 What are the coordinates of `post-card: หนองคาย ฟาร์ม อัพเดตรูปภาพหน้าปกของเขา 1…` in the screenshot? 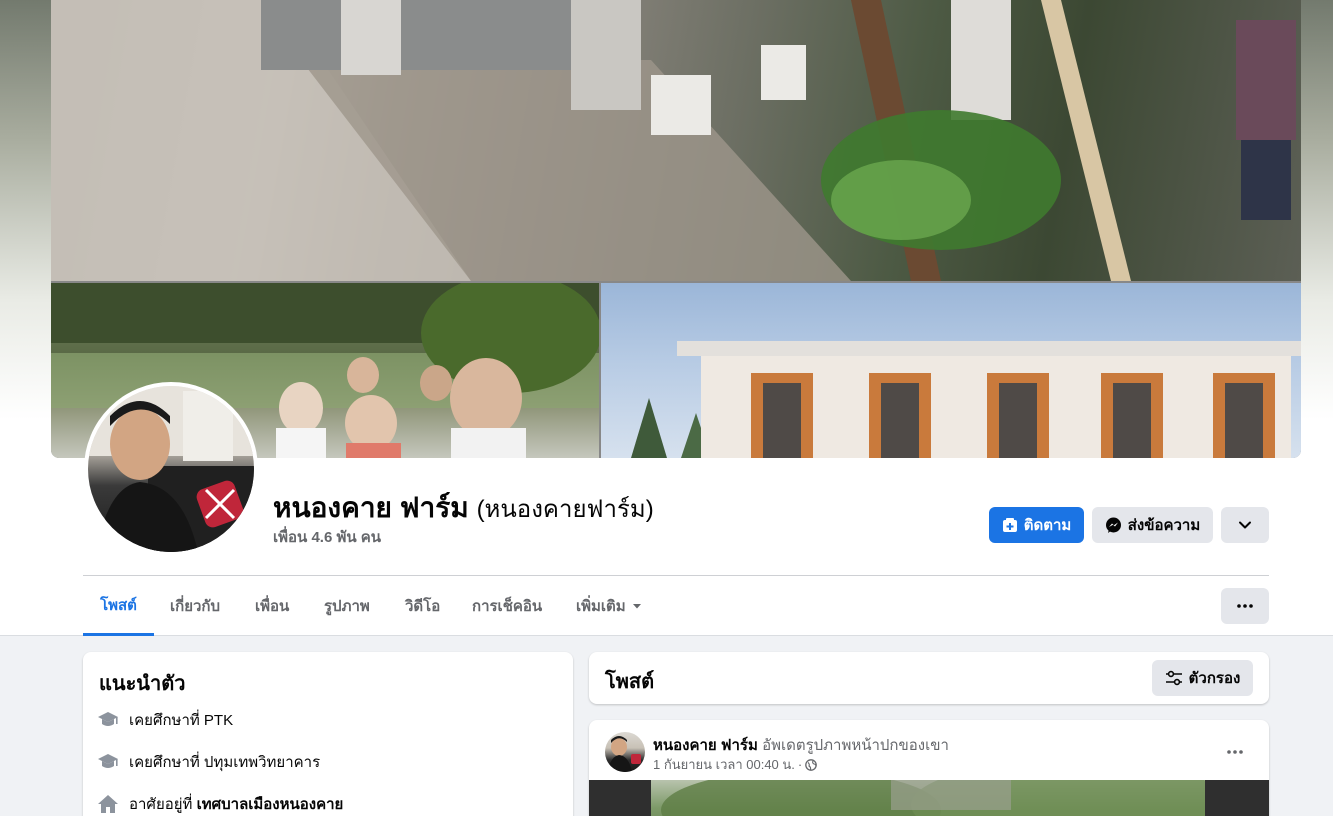 It's located at (929, 768).